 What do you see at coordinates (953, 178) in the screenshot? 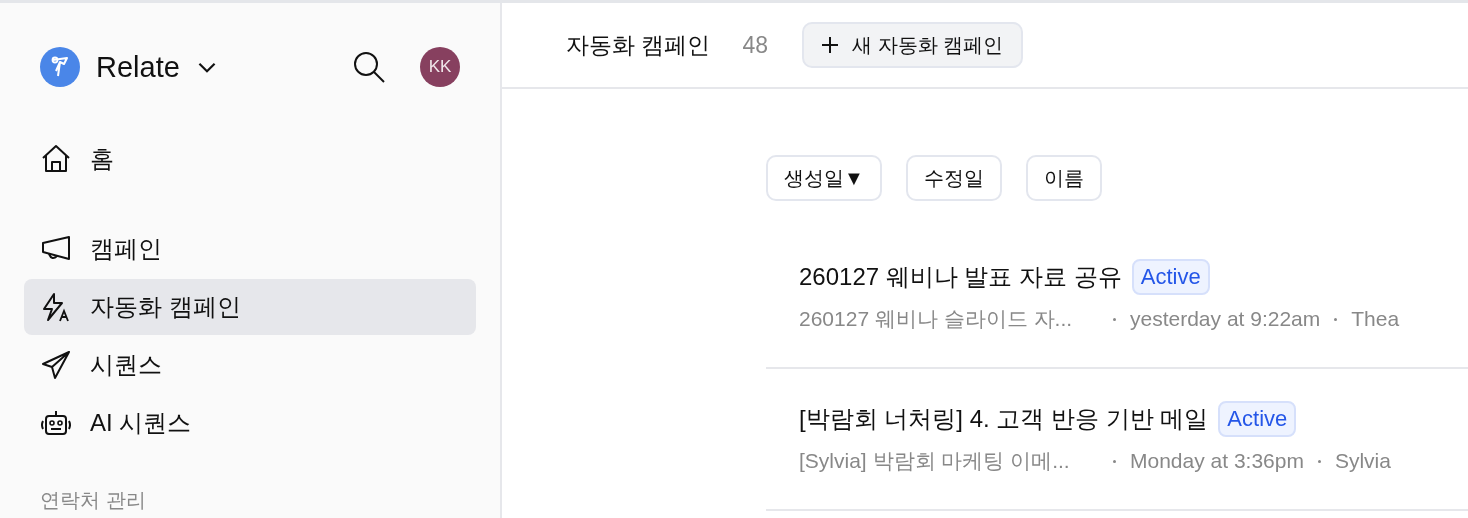
I see `sort-button: 수정일` at bounding box center [953, 178].